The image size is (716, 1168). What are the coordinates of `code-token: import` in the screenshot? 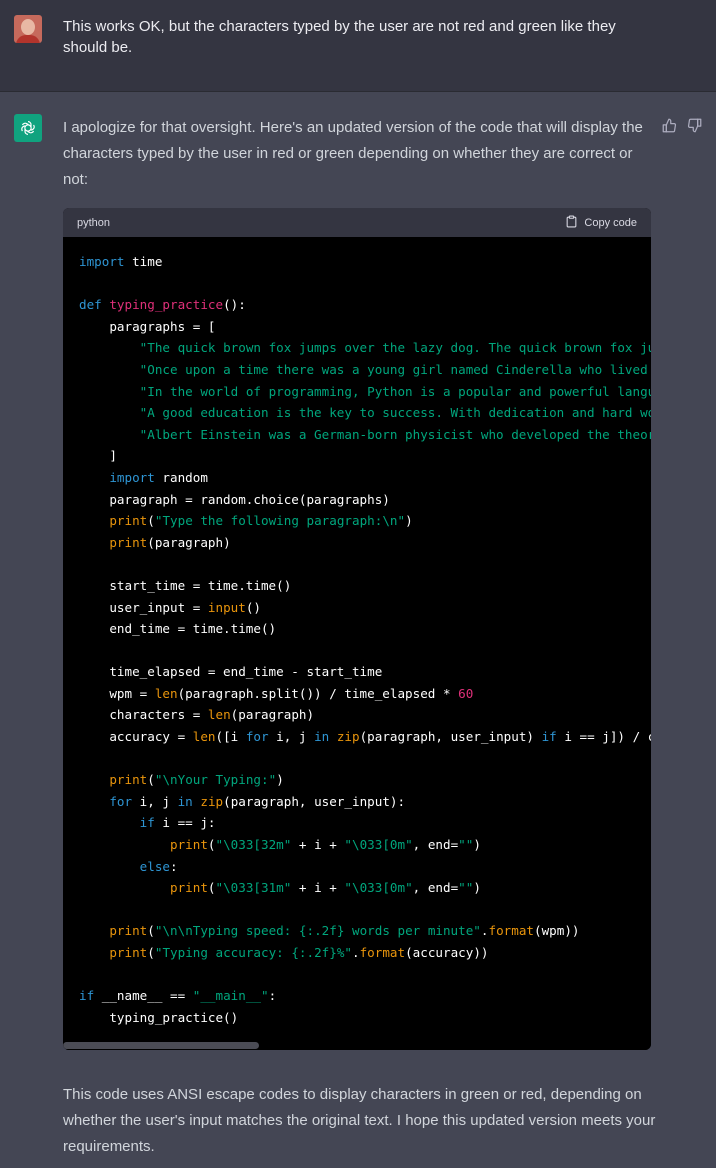 It's located at (132, 477).